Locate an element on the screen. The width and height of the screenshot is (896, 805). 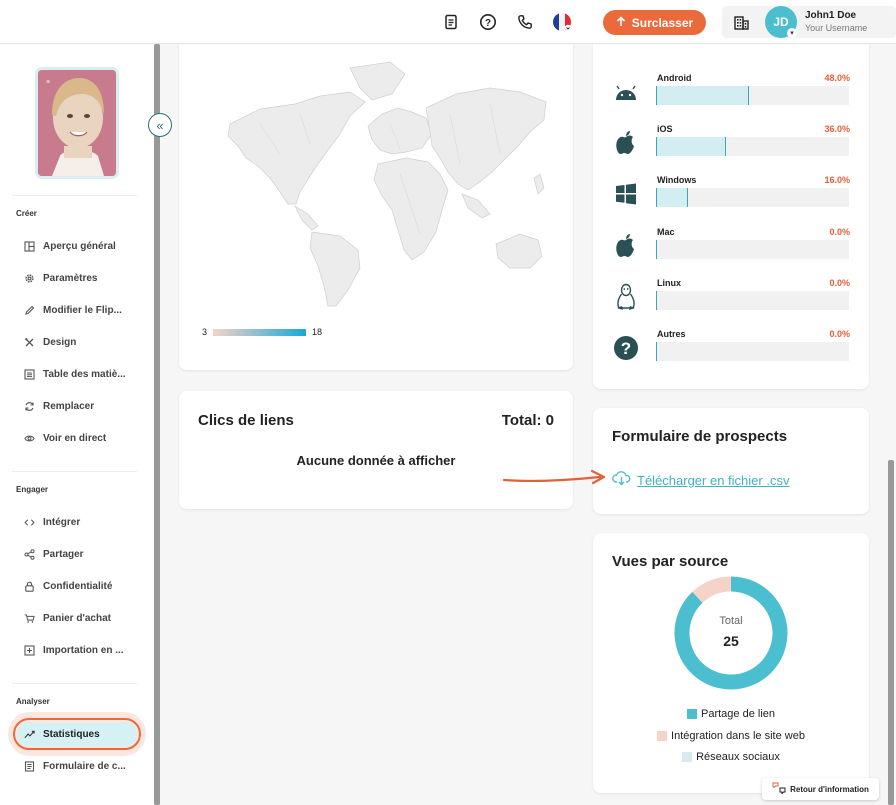
upgrade-button: Surclasser is located at coordinates (654, 22).